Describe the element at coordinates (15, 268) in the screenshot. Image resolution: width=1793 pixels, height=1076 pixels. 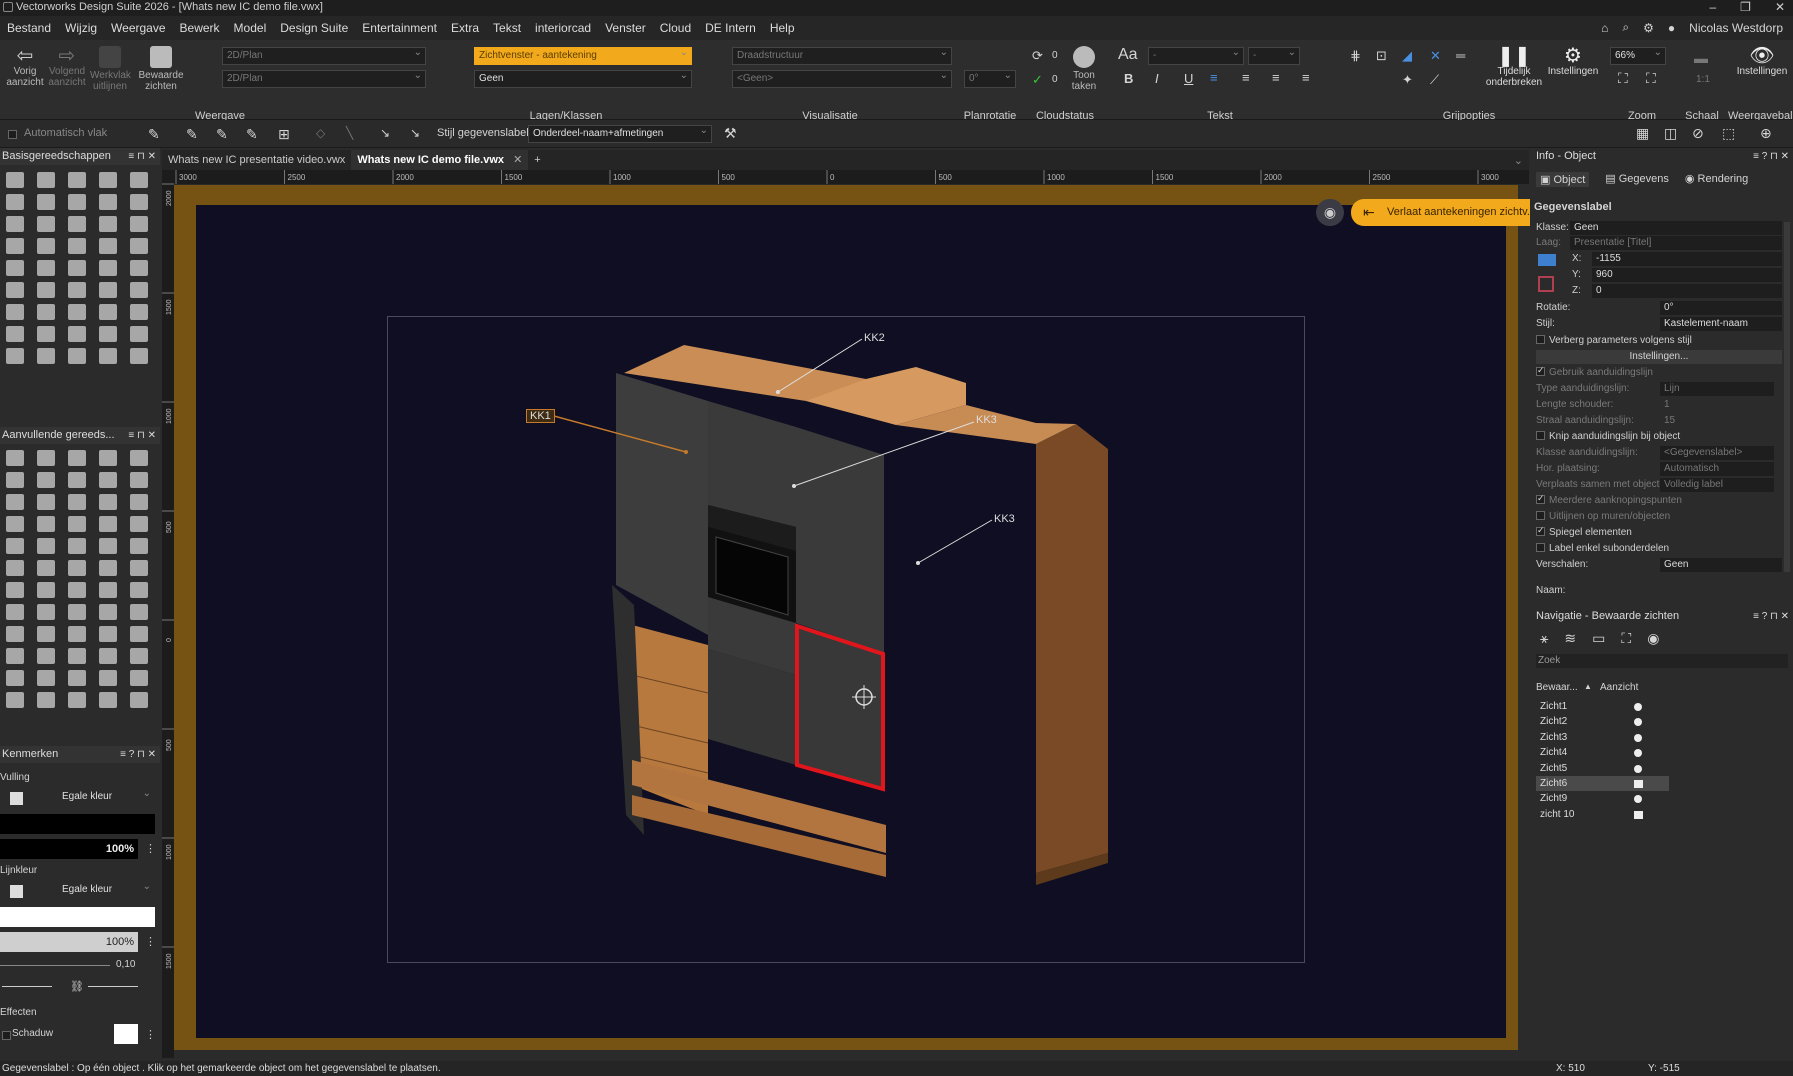
I see `basis-tool-21-icon` at that location.